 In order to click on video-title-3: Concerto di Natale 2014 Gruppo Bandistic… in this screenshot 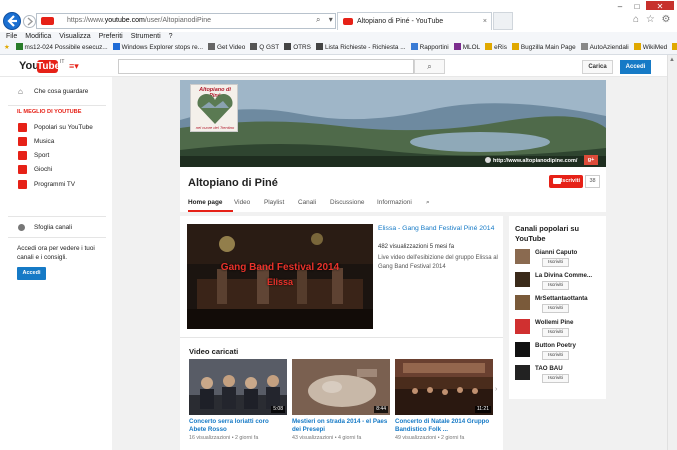, I will do `click(444, 426)`.